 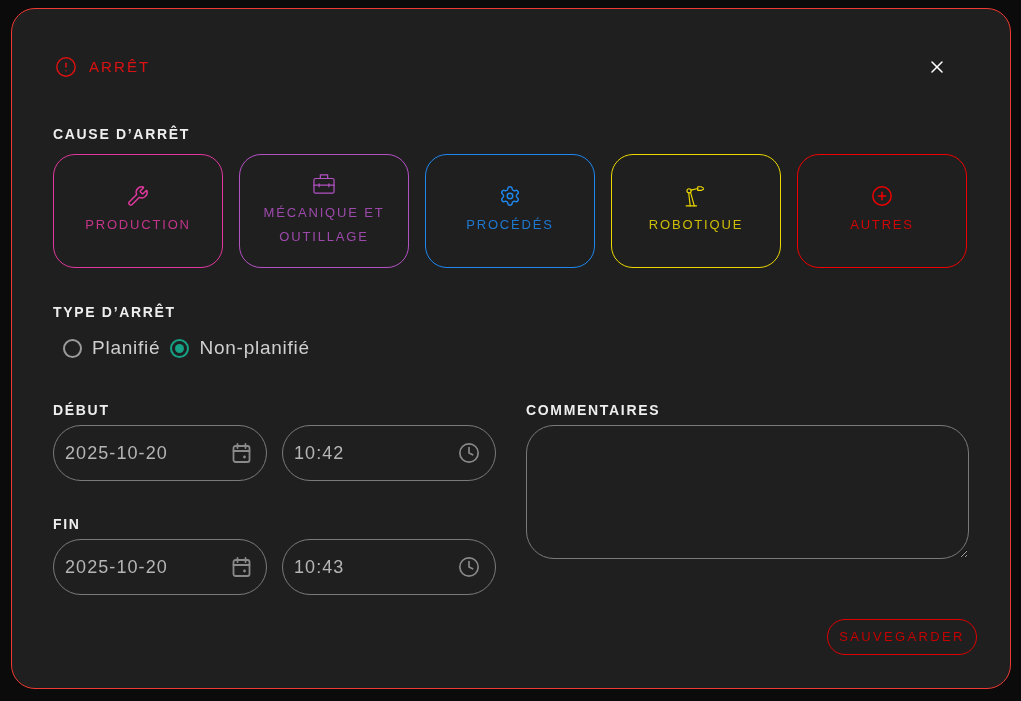 What do you see at coordinates (510, 196) in the screenshot?
I see `gear-icon` at bounding box center [510, 196].